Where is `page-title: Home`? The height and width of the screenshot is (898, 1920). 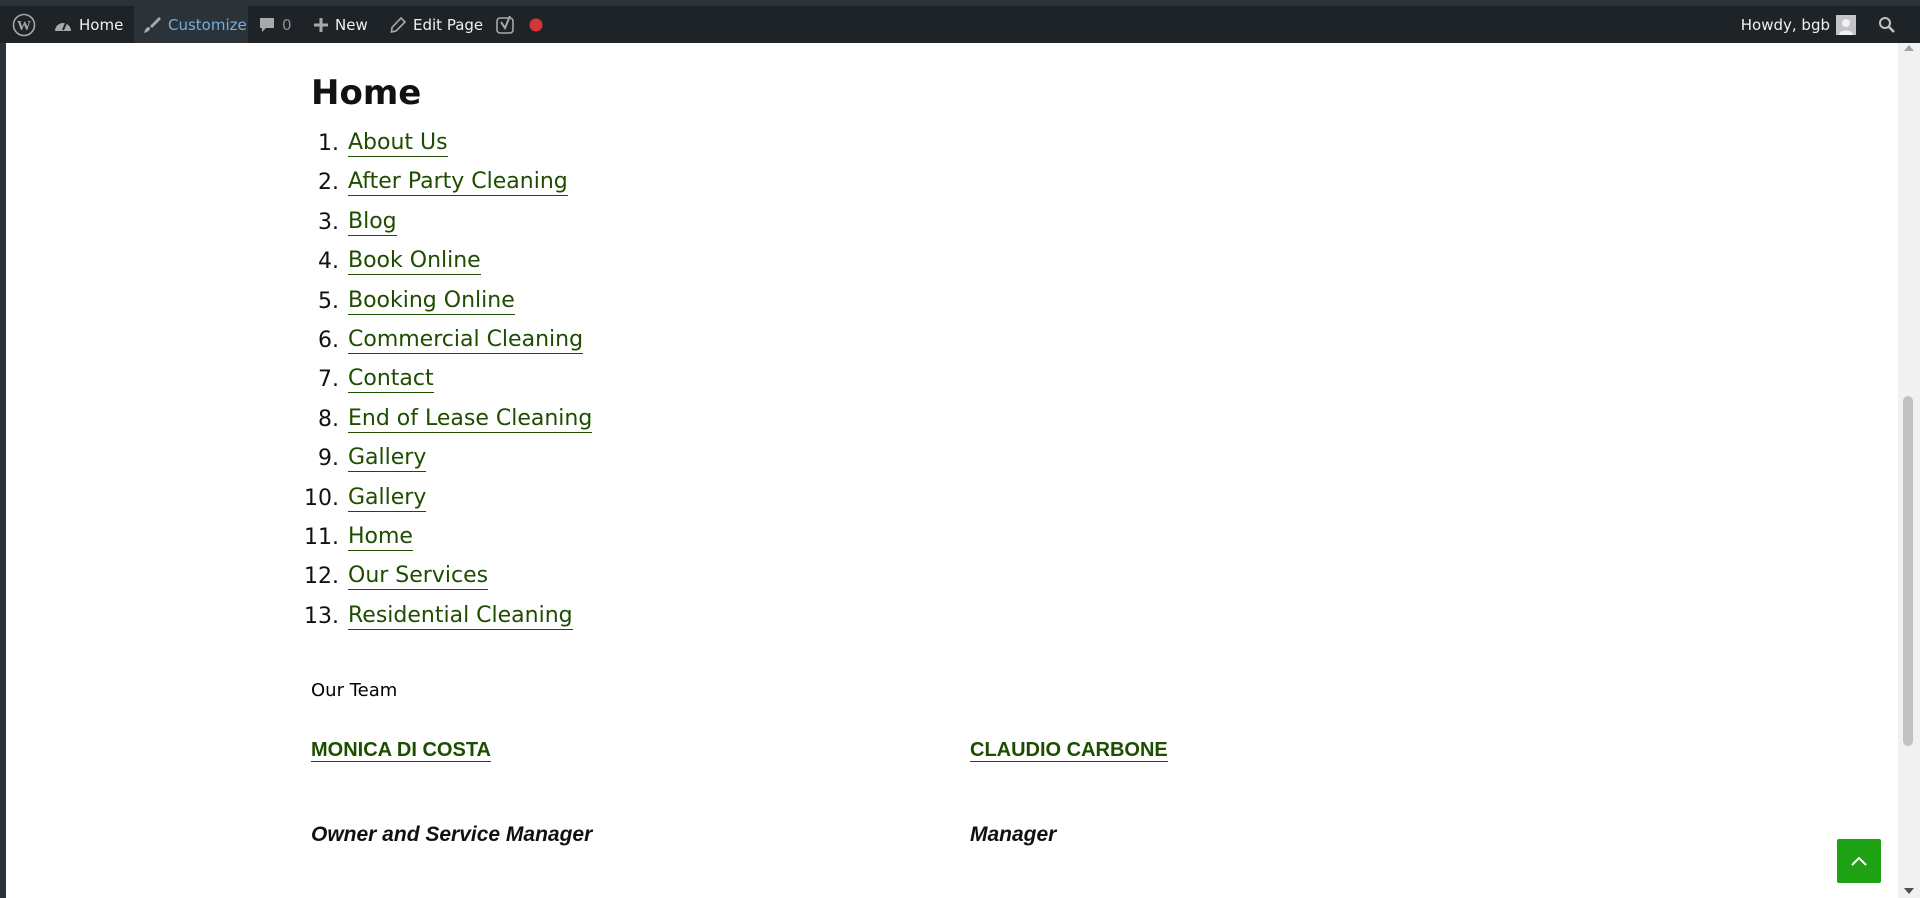 page-title: Home is located at coordinates (366, 93).